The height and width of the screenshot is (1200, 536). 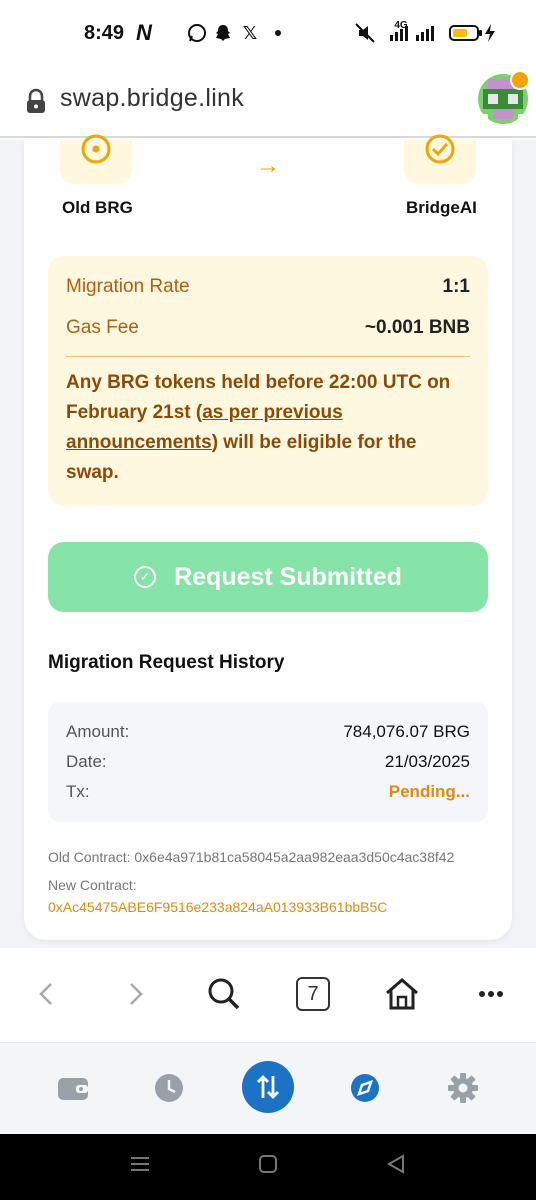 I want to click on date-row: Date: 21/03/2025, so click(x=268, y=762).